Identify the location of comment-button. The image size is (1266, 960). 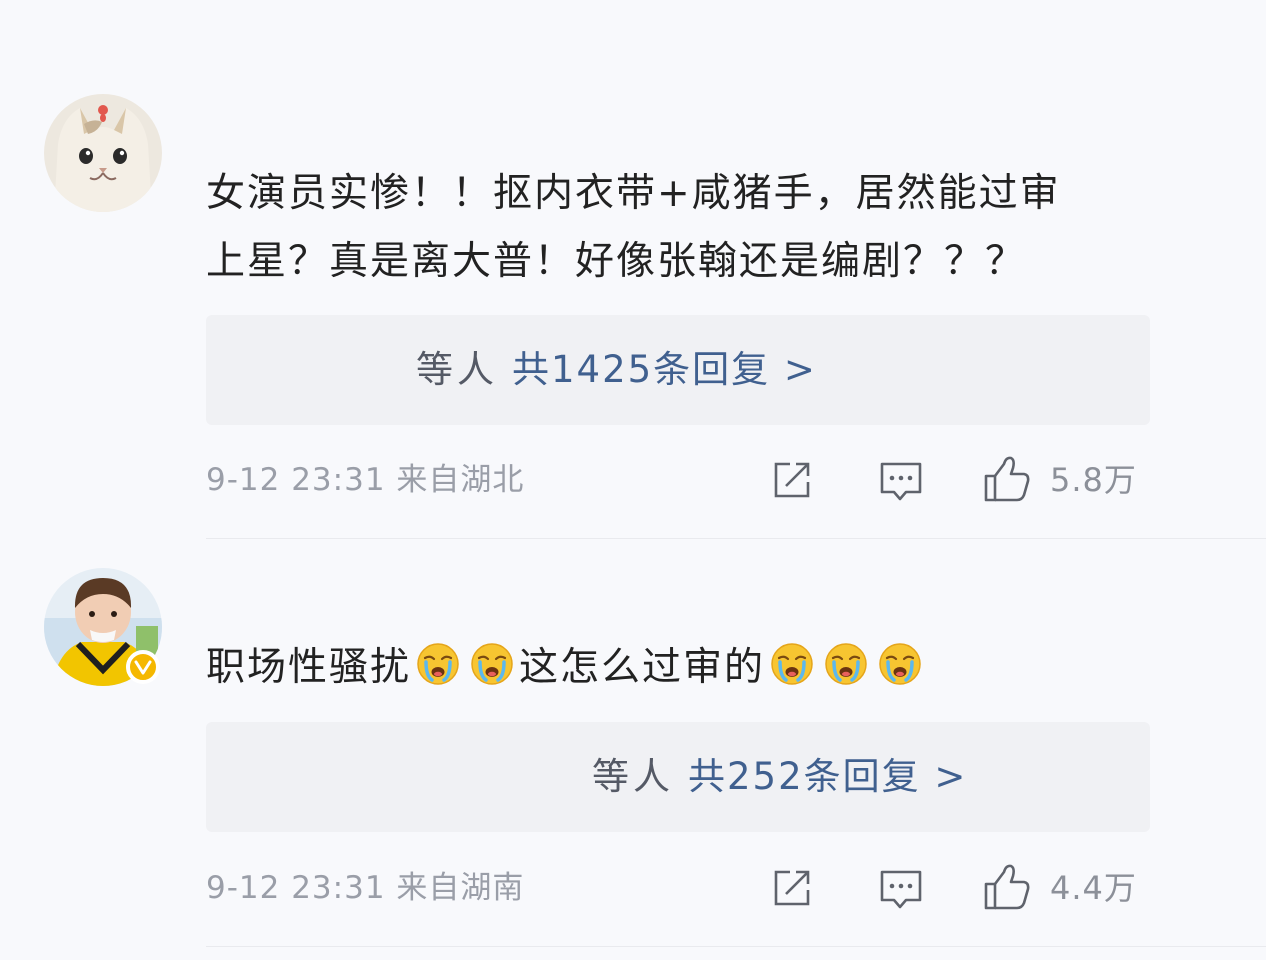
(901, 891).